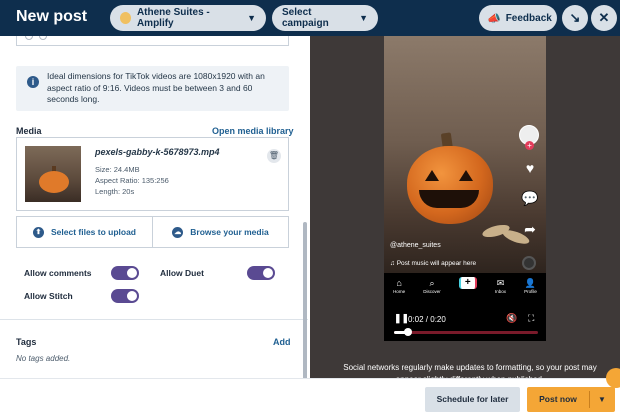 This screenshot has height=415, width=620. Describe the element at coordinates (154, 319) in the screenshot. I see `divider` at that location.